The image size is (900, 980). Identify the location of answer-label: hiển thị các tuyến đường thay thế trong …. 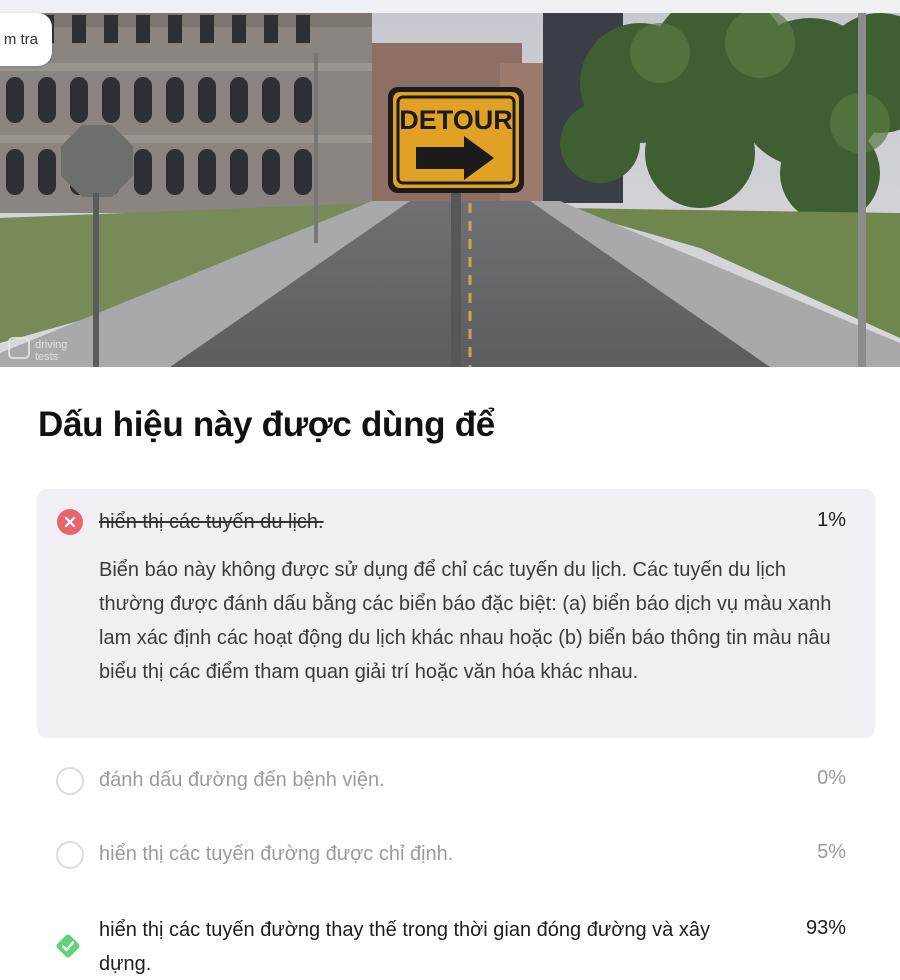
(404, 947).